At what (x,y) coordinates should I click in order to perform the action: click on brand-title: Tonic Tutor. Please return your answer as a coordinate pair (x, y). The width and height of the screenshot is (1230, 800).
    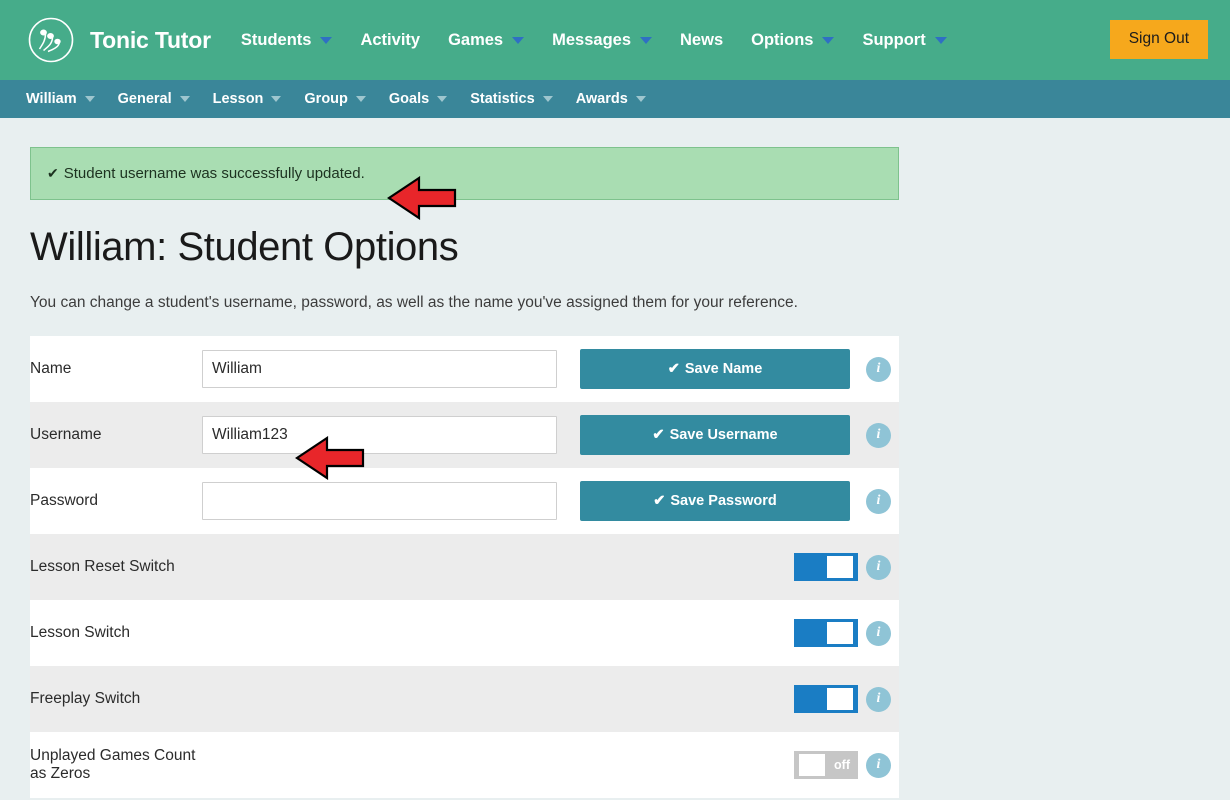
    Looking at the image, I should click on (150, 40).